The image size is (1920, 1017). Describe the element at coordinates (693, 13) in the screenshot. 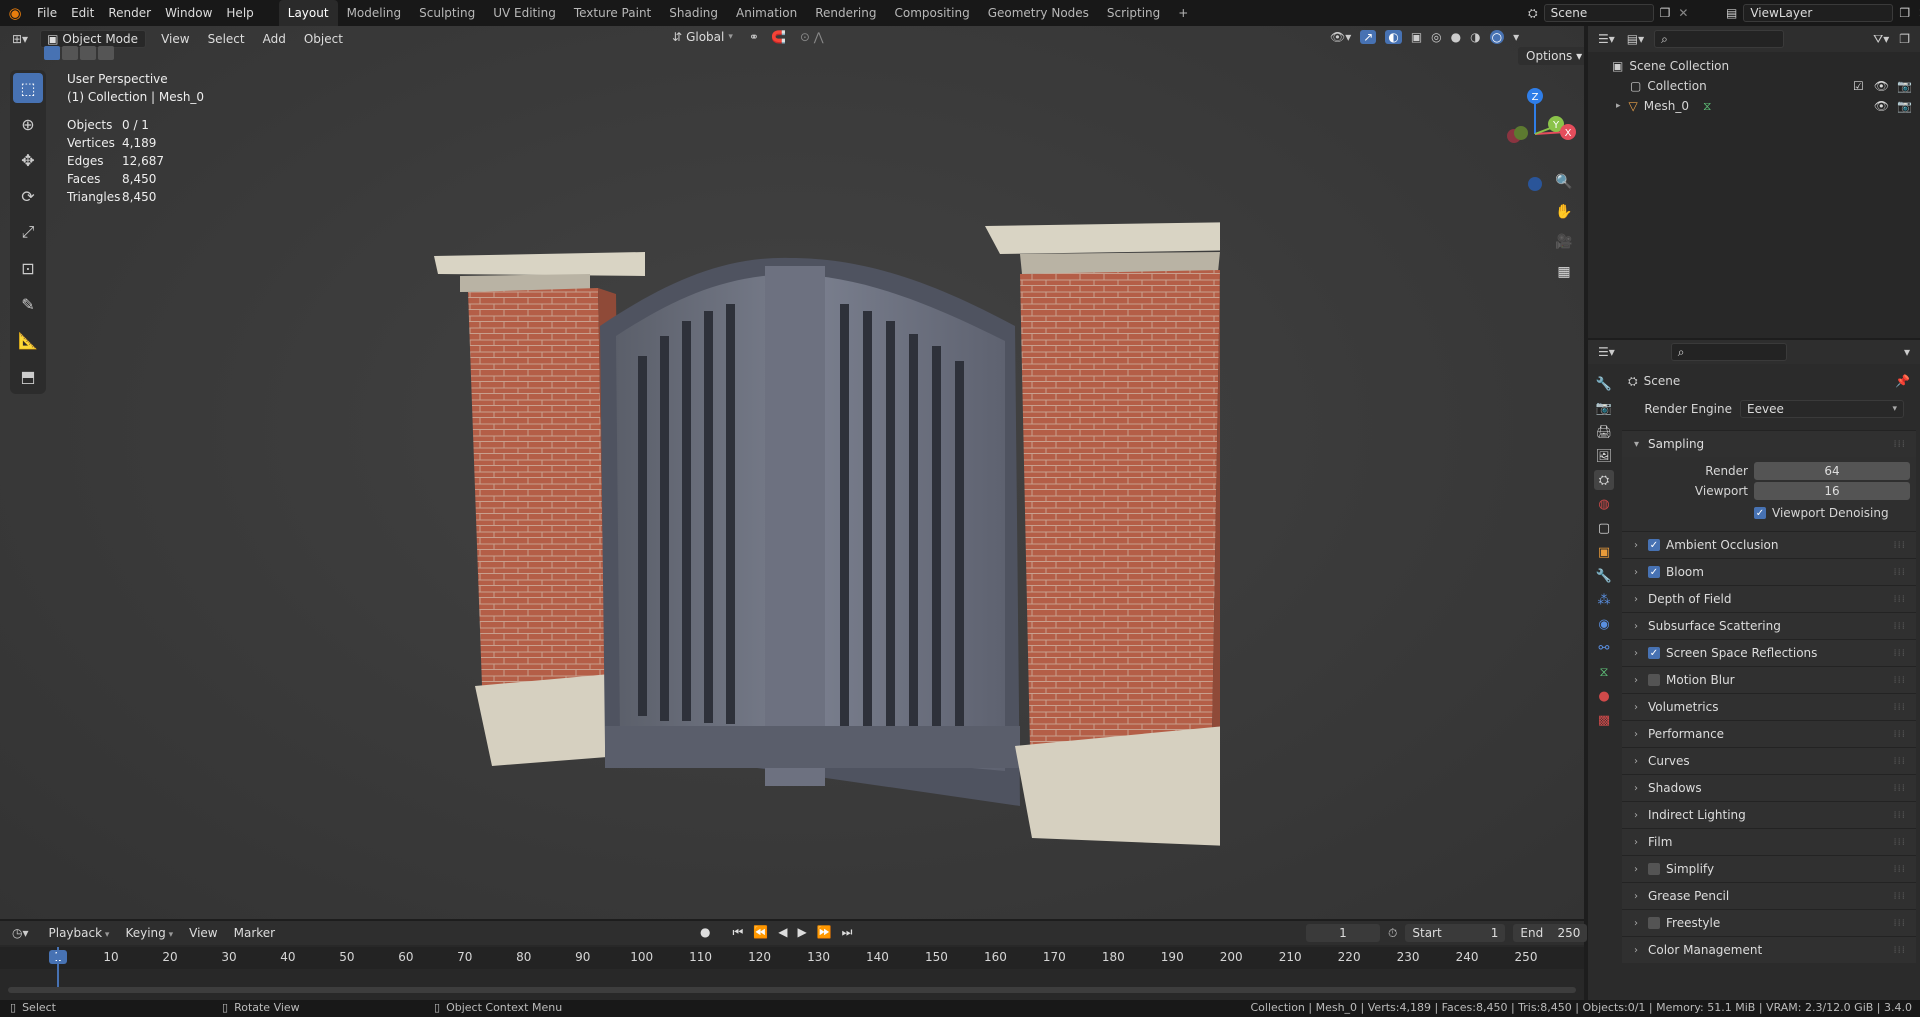

I see `workspace-tab-shading: Shading` at that location.